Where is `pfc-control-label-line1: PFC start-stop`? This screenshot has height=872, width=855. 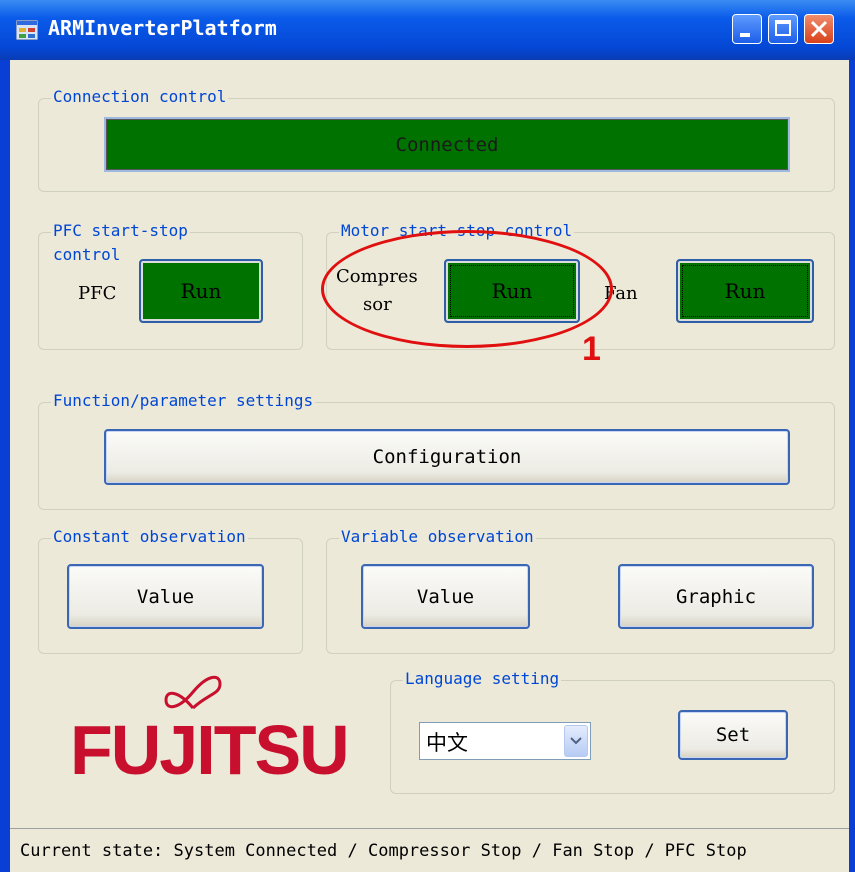
pfc-control-label-line1: PFC start-stop is located at coordinates (120, 231).